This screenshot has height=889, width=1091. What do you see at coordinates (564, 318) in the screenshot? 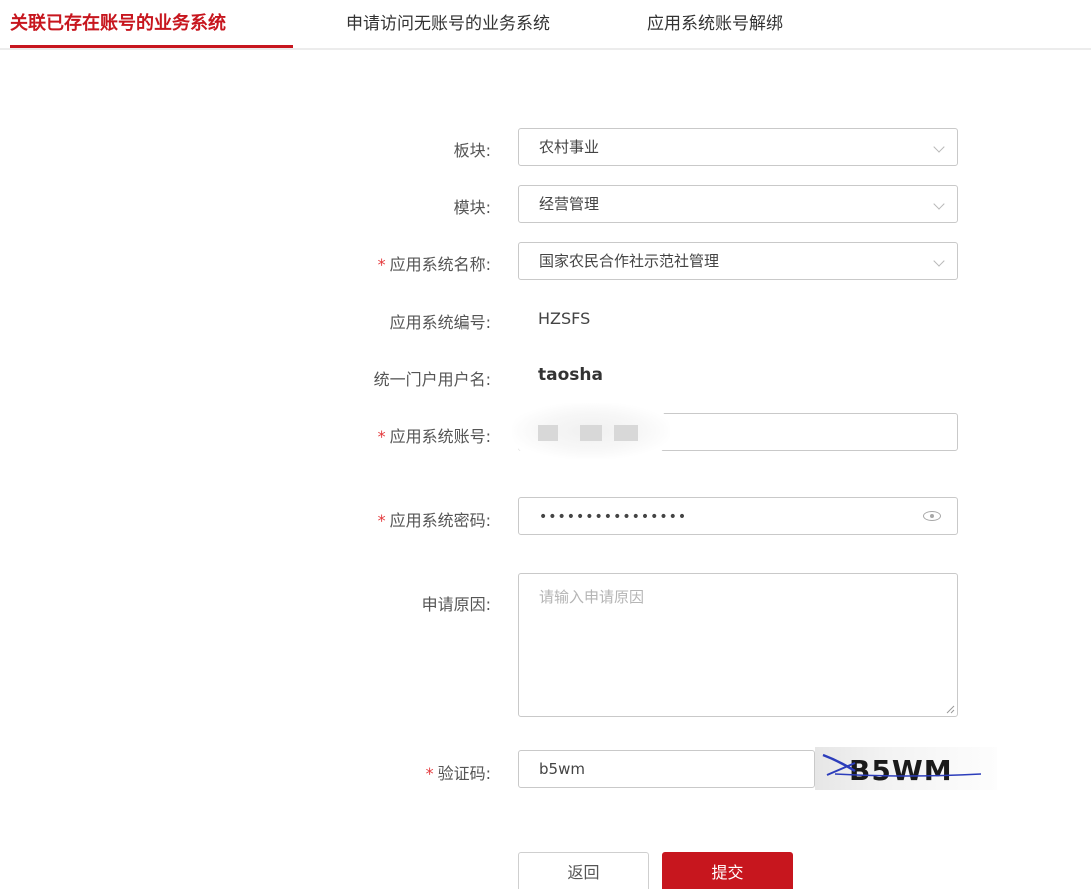
I see `app-code-value: HZSFS` at bounding box center [564, 318].